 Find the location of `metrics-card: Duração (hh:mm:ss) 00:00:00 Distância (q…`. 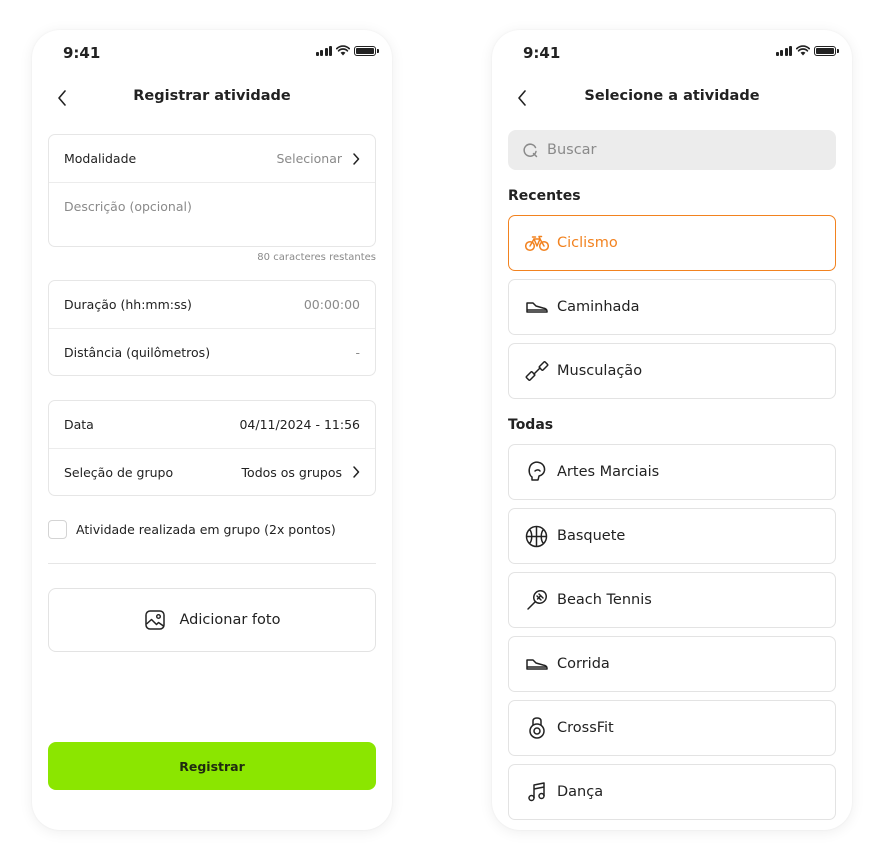

metrics-card: Duração (hh:mm:ss) 00:00:00 Distância (q… is located at coordinates (212, 328).